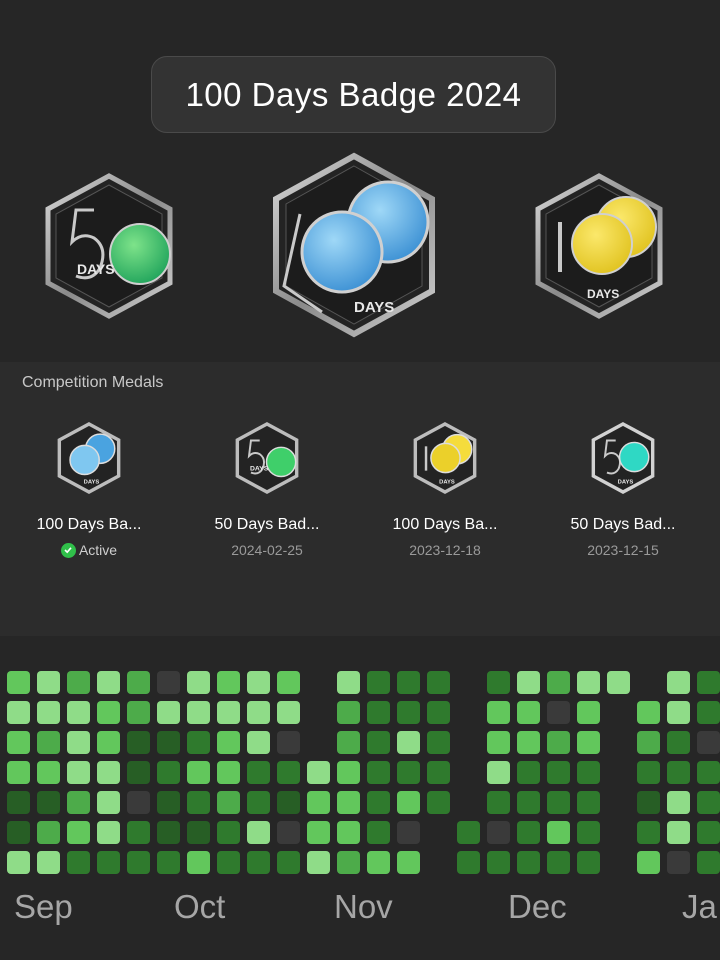 This screenshot has width=720, height=960. Describe the element at coordinates (445, 497) in the screenshot. I see `medal-card: DAYS 100 Days Ba... 2023-12-18` at that location.